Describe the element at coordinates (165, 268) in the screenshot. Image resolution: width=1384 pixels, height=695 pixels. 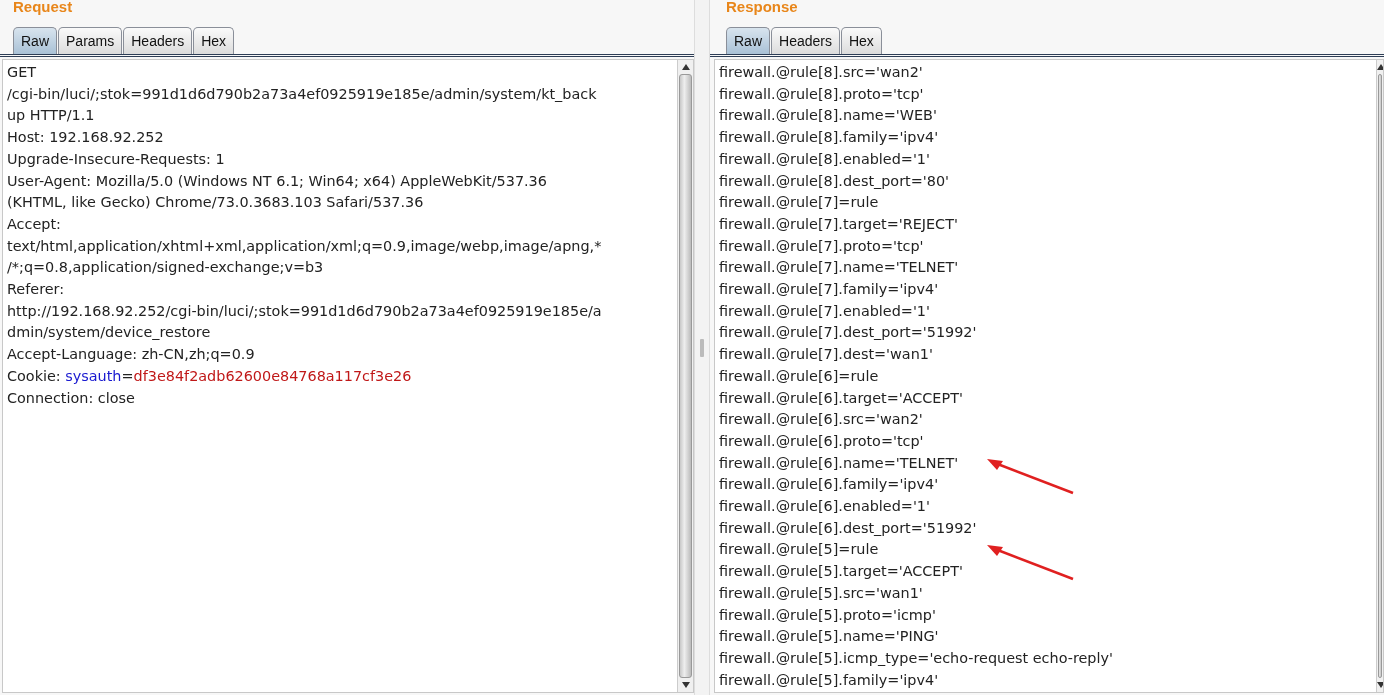
I see `request-line: /*;q=0.8,application/signed-exchange;v=b3` at that location.